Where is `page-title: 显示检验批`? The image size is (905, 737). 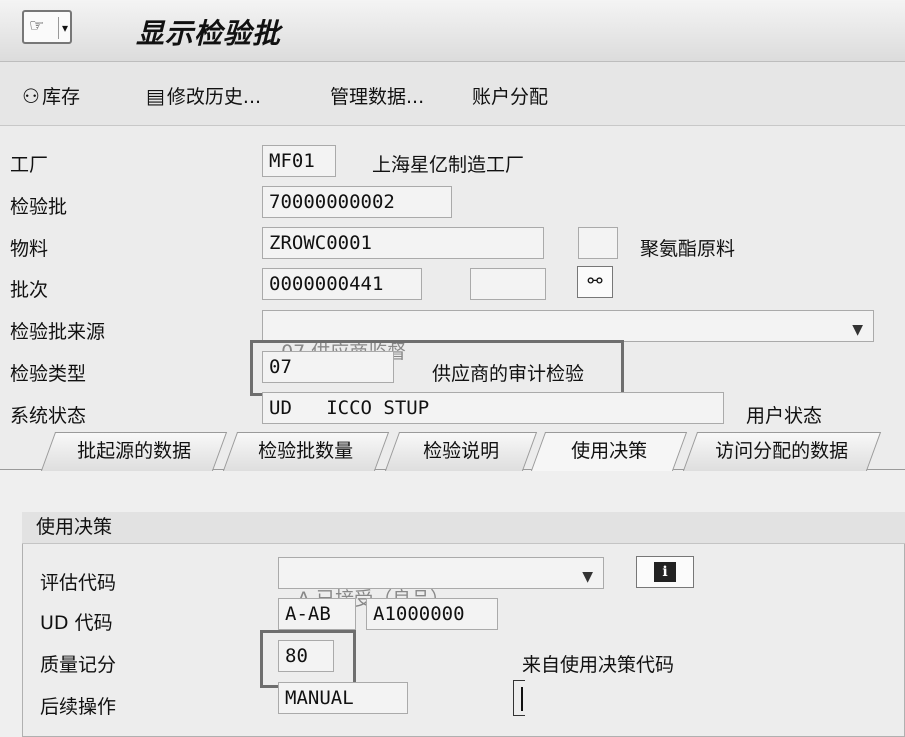 page-title: 显示检验批 is located at coordinates (209, 33).